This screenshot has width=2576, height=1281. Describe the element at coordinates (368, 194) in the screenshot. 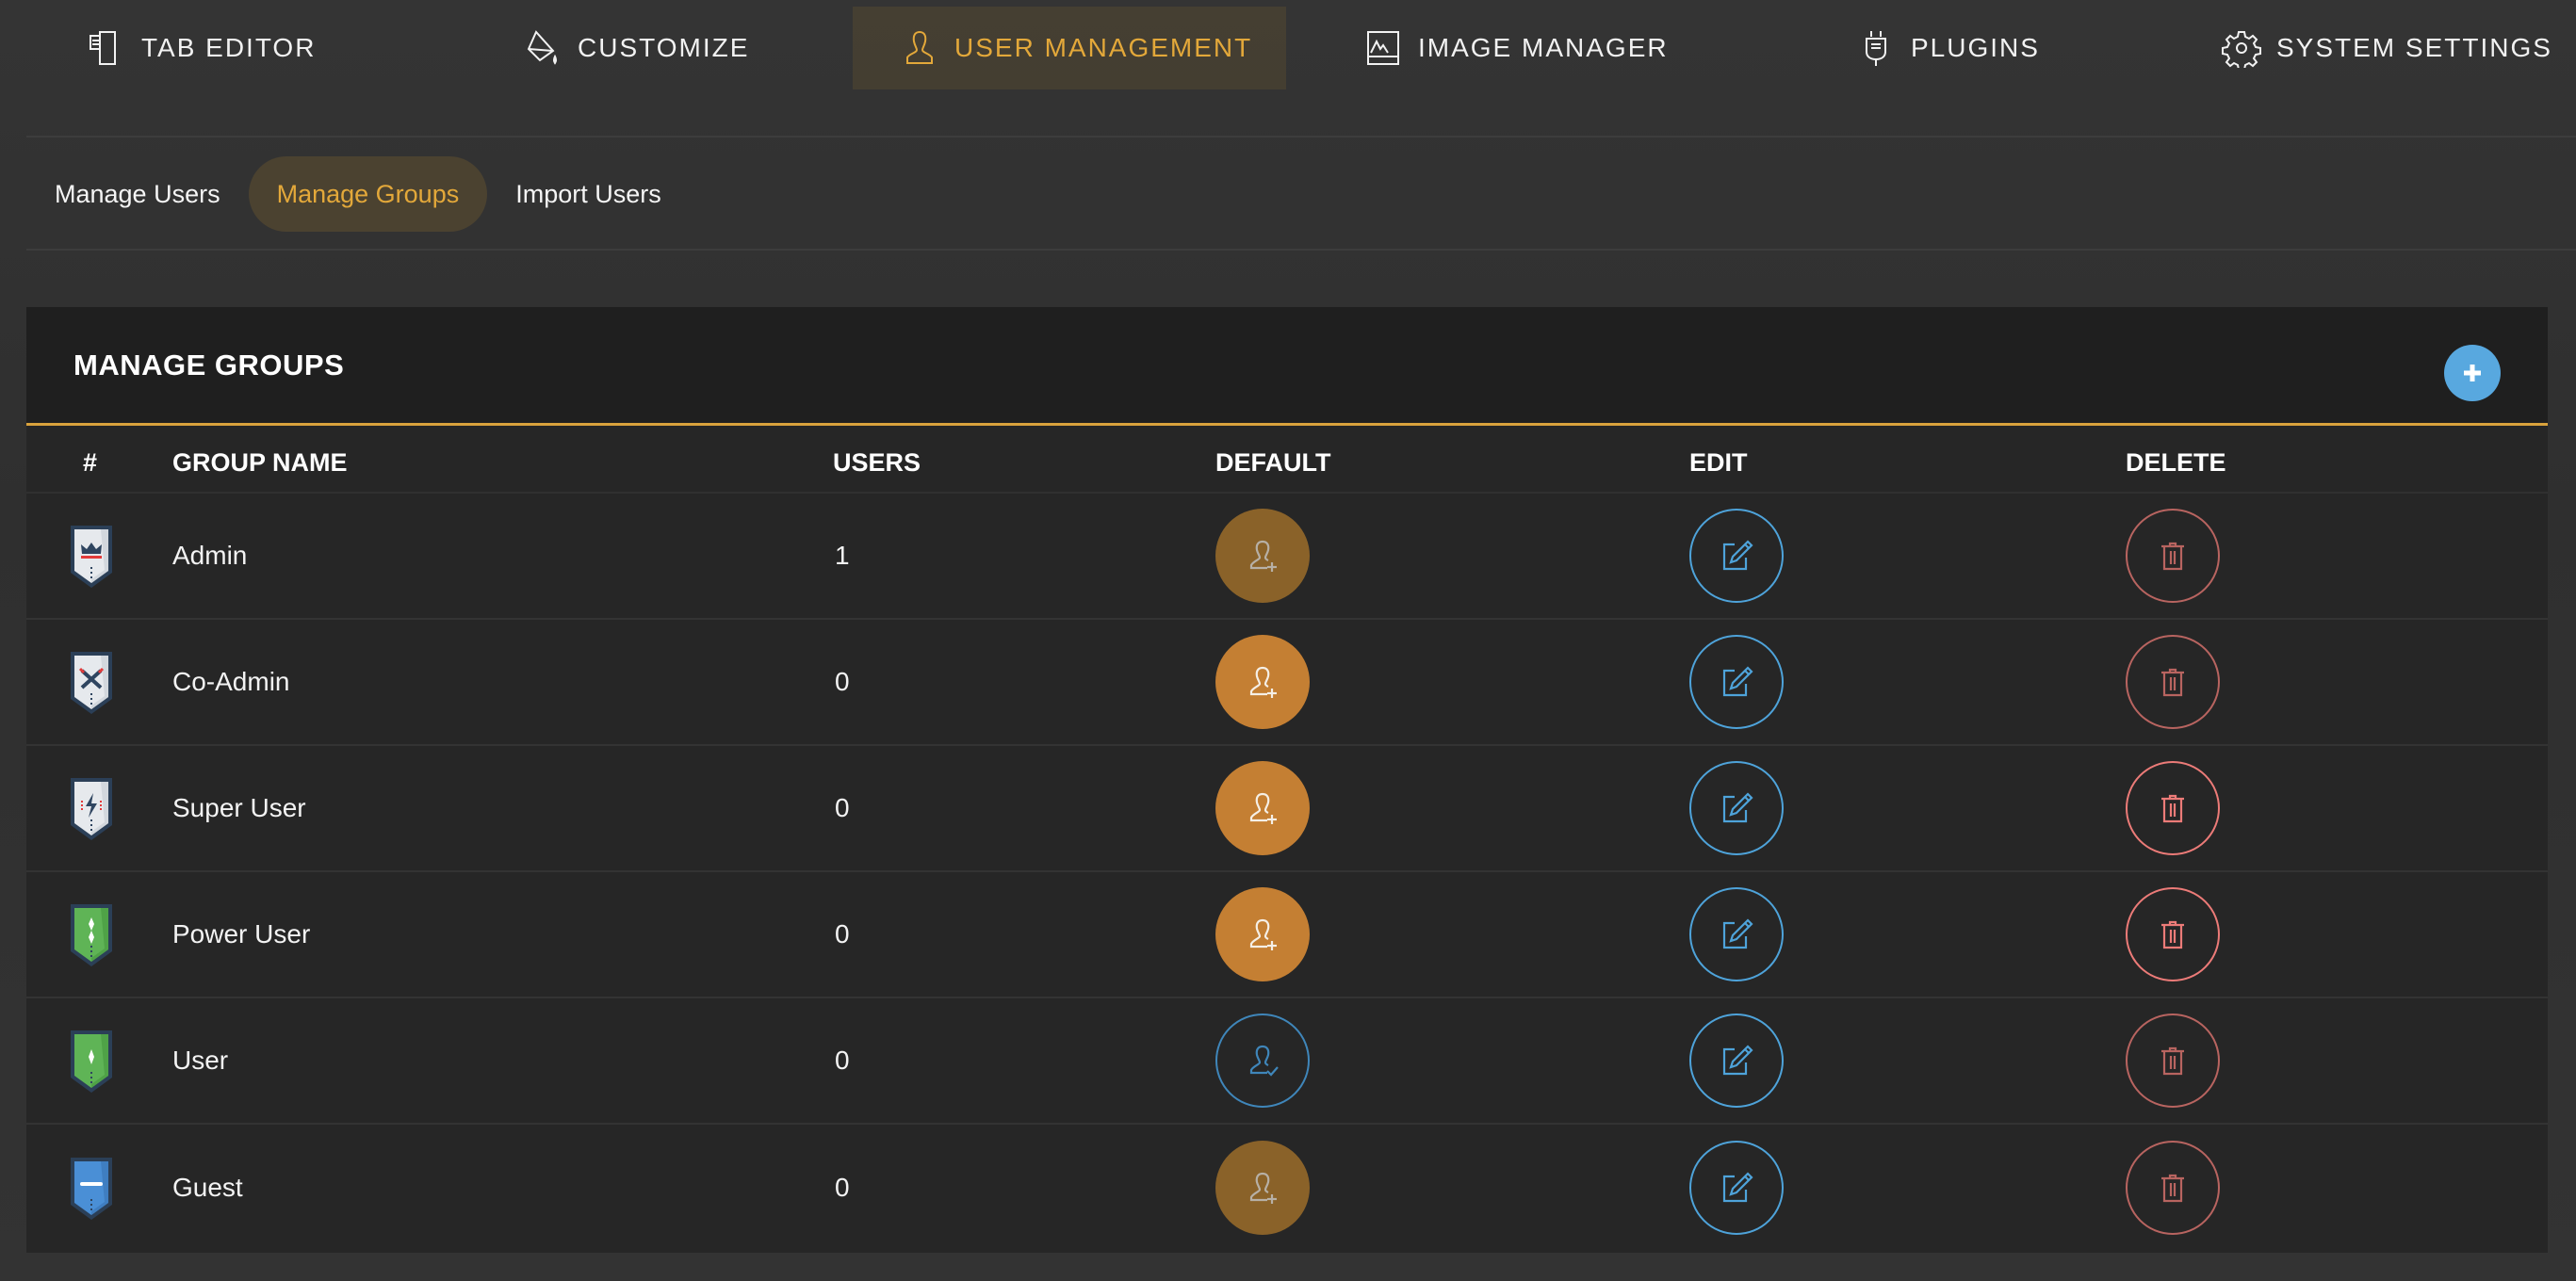

I see `subtab-manage-groups: Manage Groups` at that location.